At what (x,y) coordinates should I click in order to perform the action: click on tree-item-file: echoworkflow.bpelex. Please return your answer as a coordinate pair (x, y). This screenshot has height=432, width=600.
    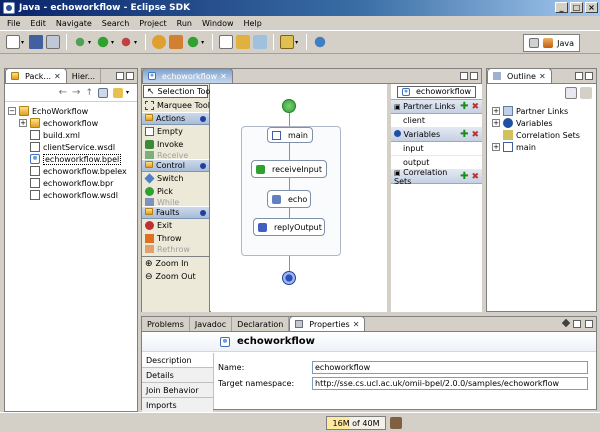
    Looking at the image, I should click on (72, 171).